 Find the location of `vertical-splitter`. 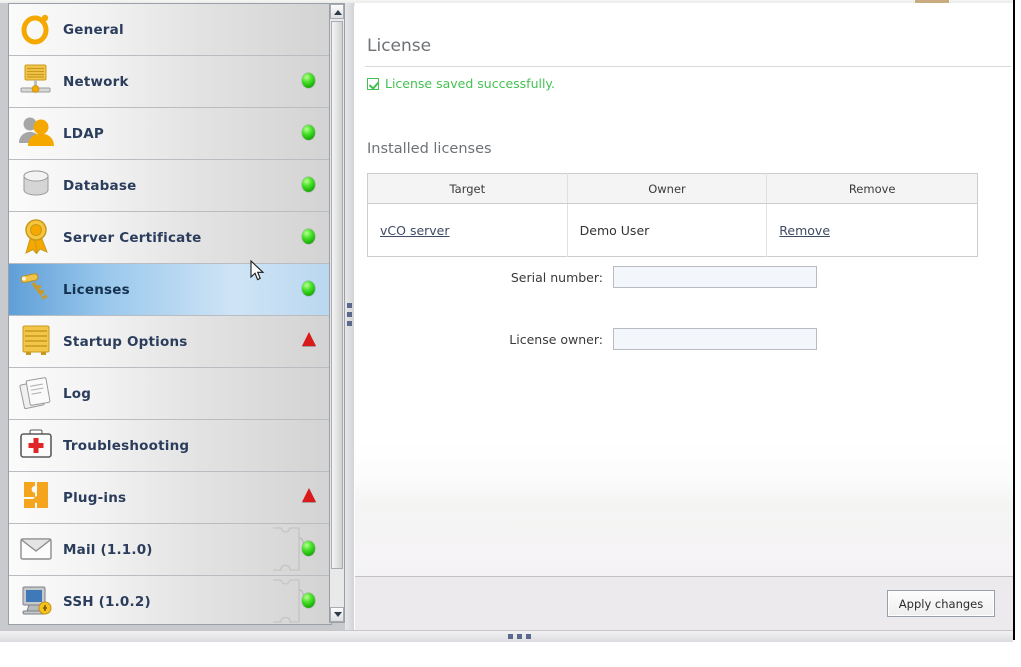

vertical-splitter is located at coordinates (349, 316).